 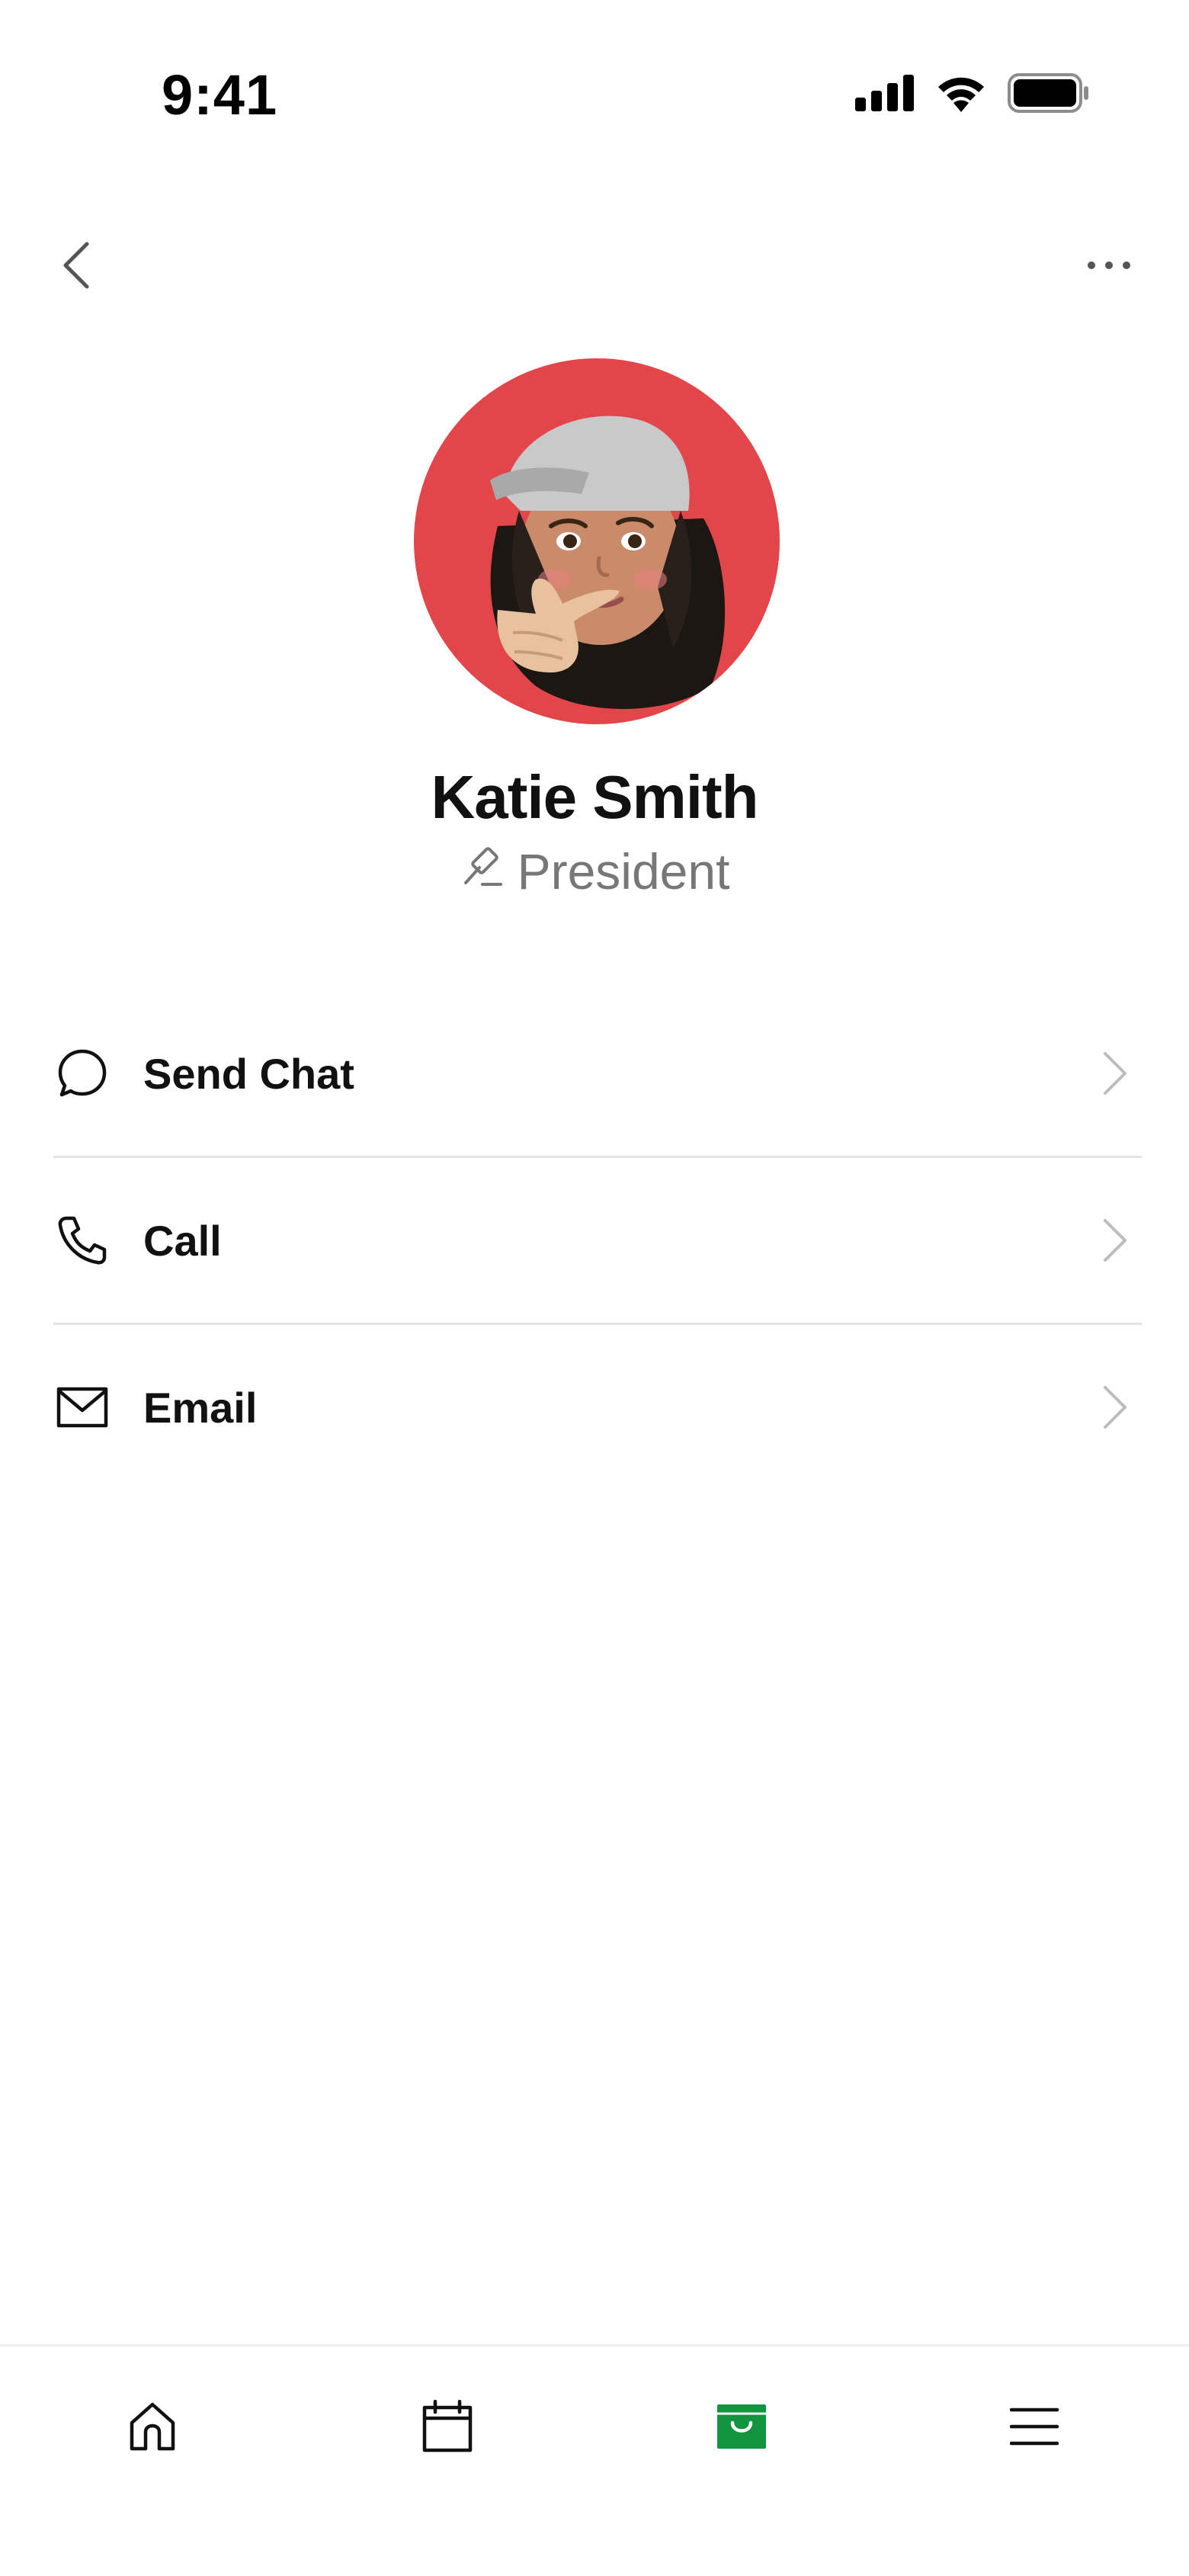 I want to click on email-label: Email, so click(x=200, y=1407).